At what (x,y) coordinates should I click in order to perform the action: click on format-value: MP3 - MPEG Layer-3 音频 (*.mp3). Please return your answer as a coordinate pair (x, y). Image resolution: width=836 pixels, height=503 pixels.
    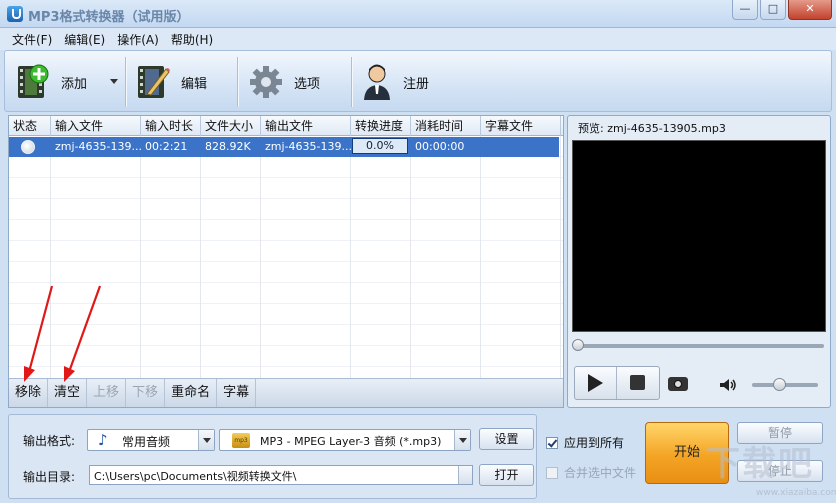
    Looking at the image, I should click on (351, 441).